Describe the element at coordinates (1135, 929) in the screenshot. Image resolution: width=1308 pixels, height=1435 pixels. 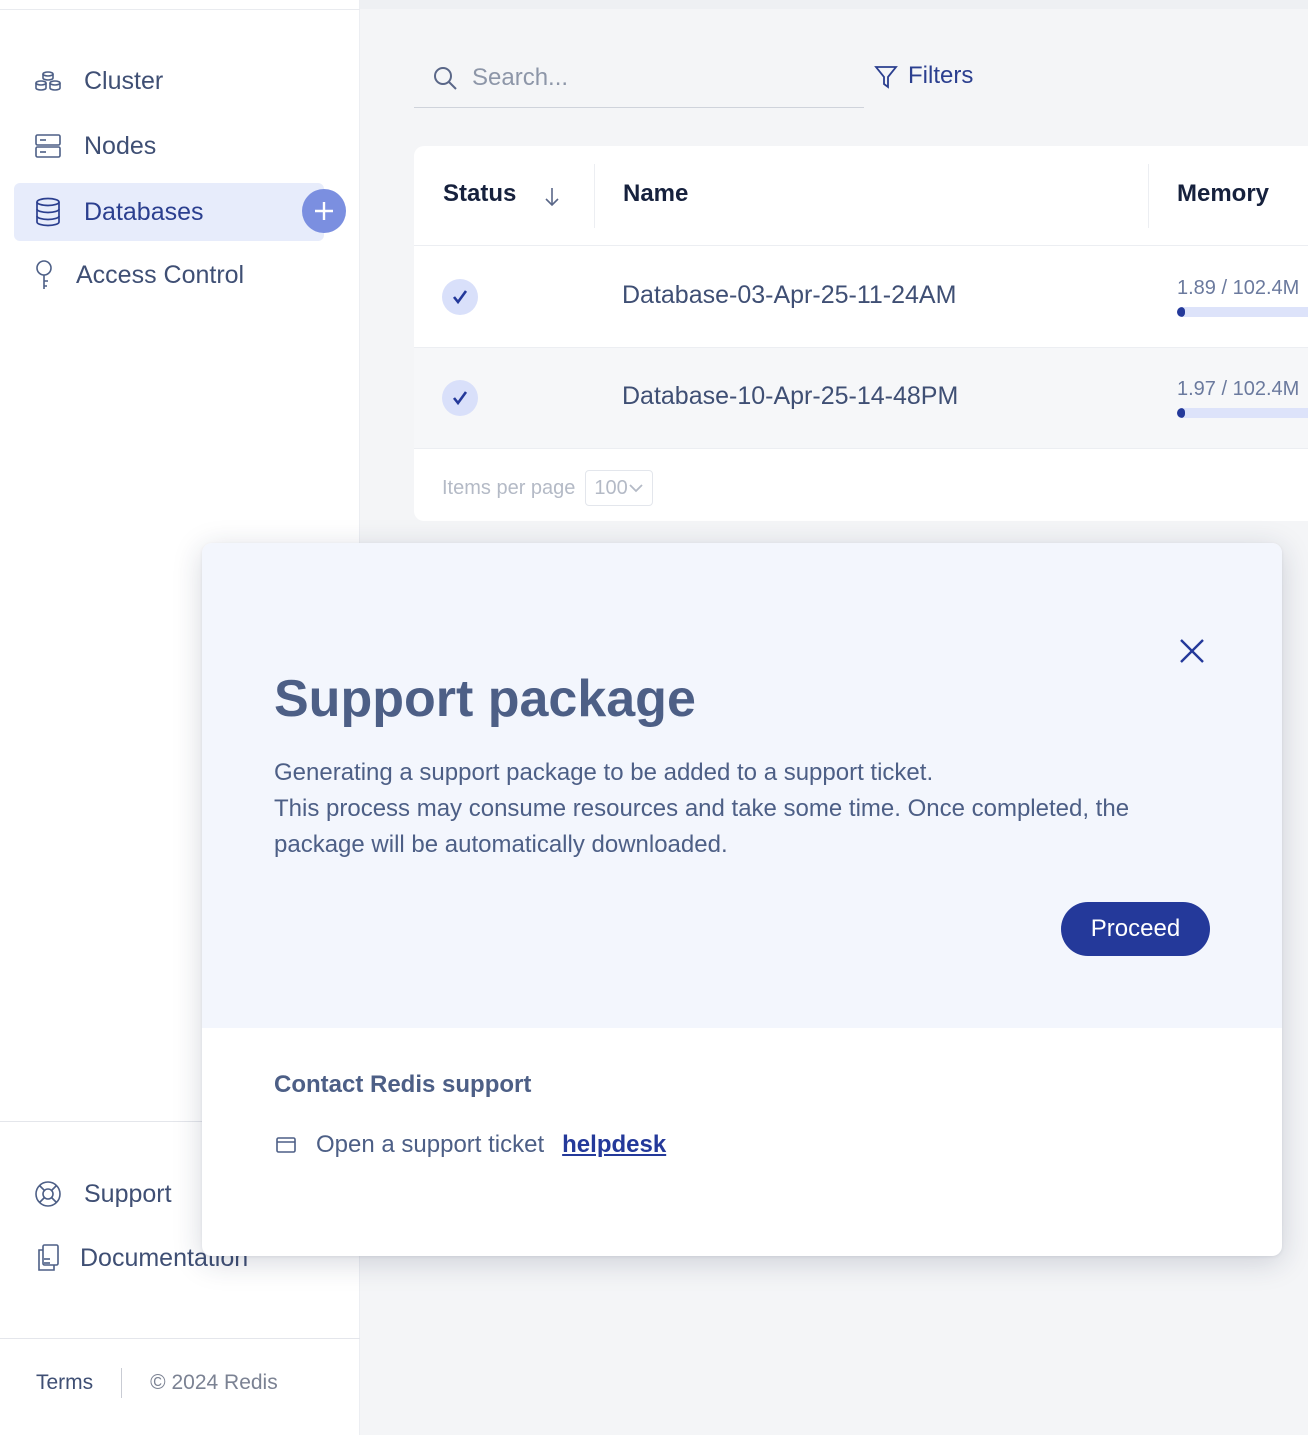
I see `proceed-button: Proceed` at that location.